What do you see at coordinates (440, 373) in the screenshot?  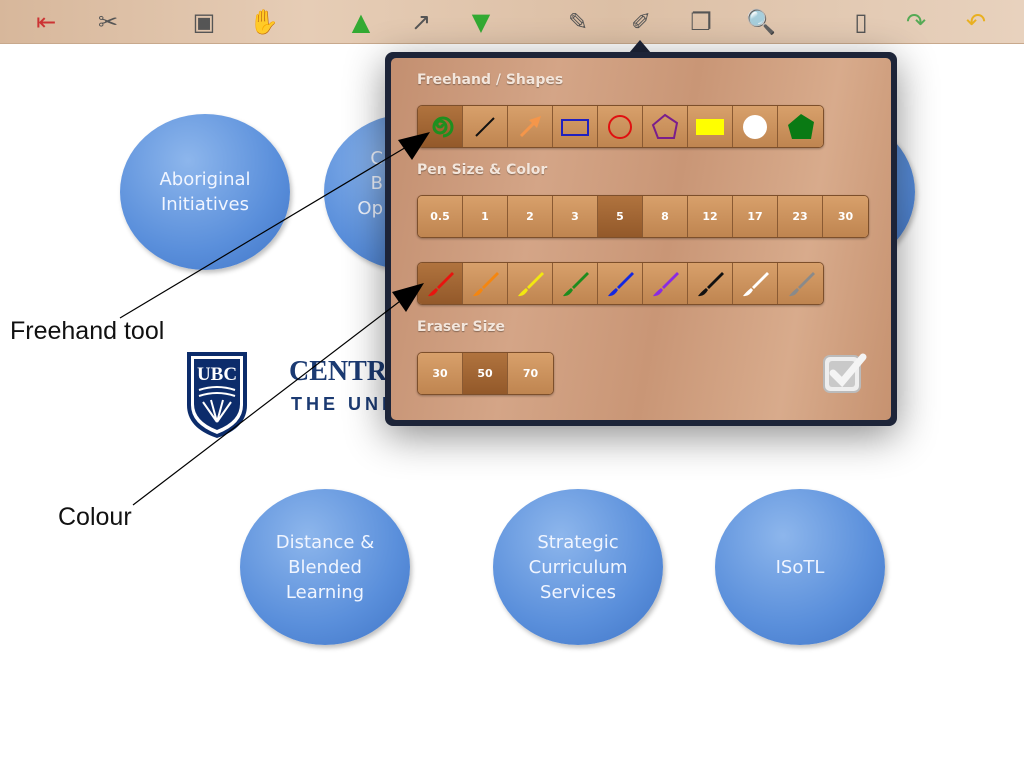 I see `eraser-size-button: 30` at bounding box center [440, 373].